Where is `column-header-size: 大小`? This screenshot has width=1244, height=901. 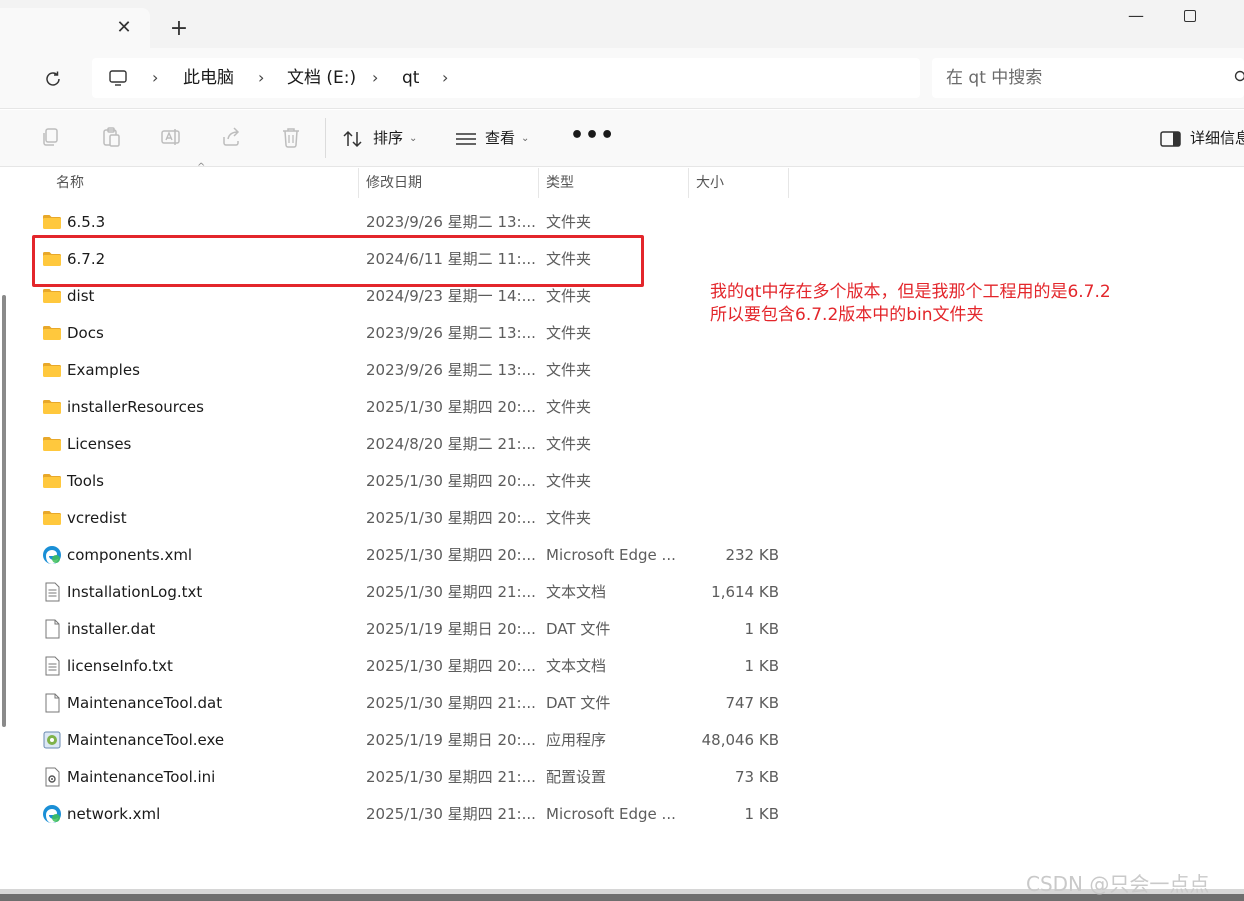
column-header-size: 大小 is located at coordinates (710, 182).